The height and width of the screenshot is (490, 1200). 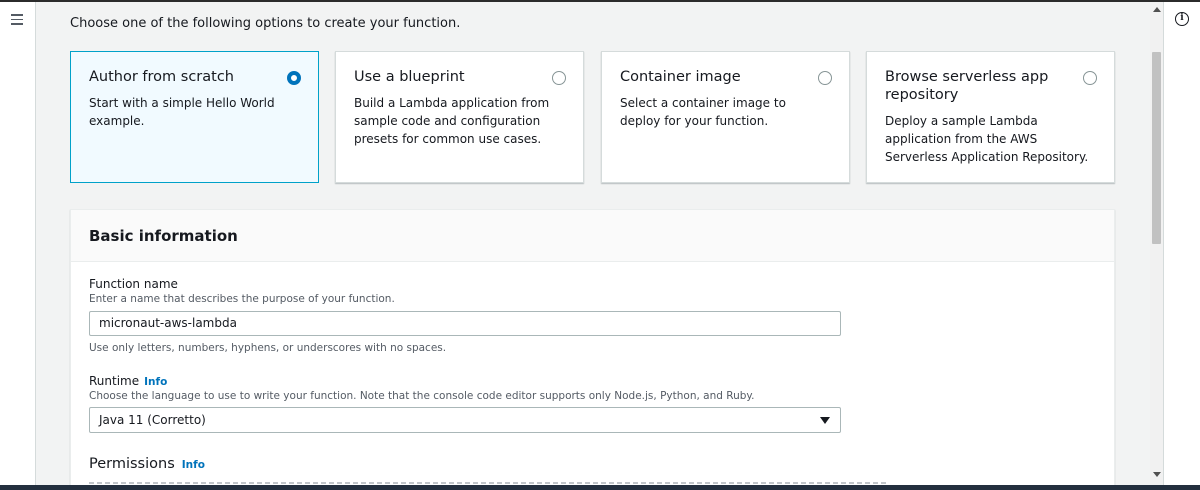 What do you see at coordinates (132, 464) in the screenshot?
I see `permissions-label: Permissions` at bounding box center [132, 464].